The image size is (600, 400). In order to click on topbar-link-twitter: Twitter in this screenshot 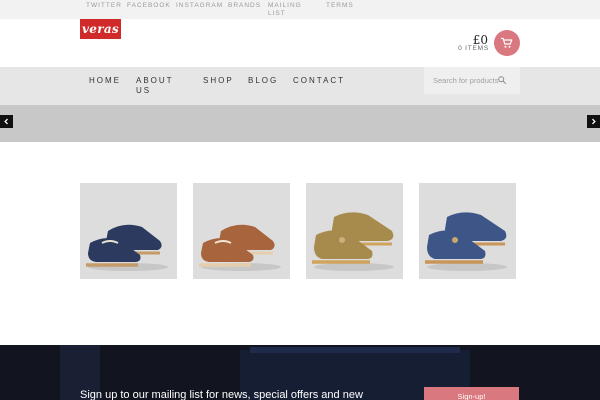, I will do `click(104, 6)`.